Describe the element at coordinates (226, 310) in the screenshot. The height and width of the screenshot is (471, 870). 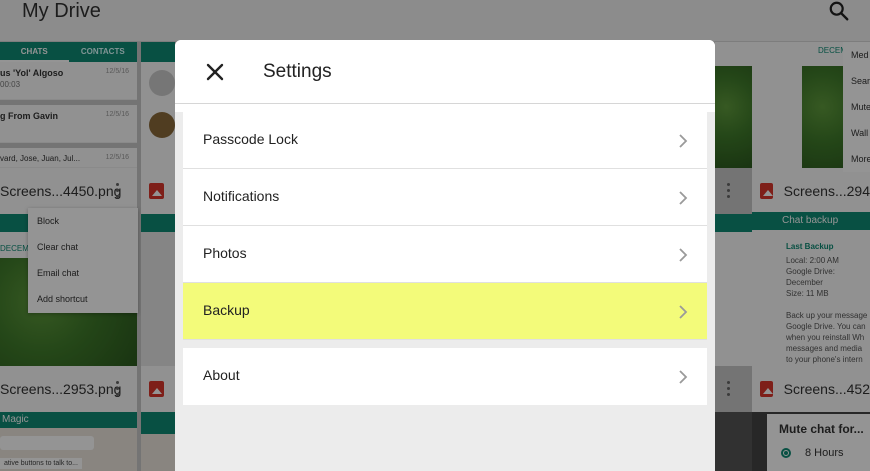
I see `settings-item-label: Backup` at that location.